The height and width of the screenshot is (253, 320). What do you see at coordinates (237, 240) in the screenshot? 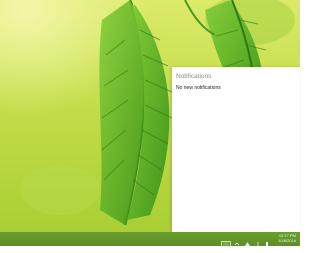
I see `chevron-up-icon` at bounding box center [237, 240].